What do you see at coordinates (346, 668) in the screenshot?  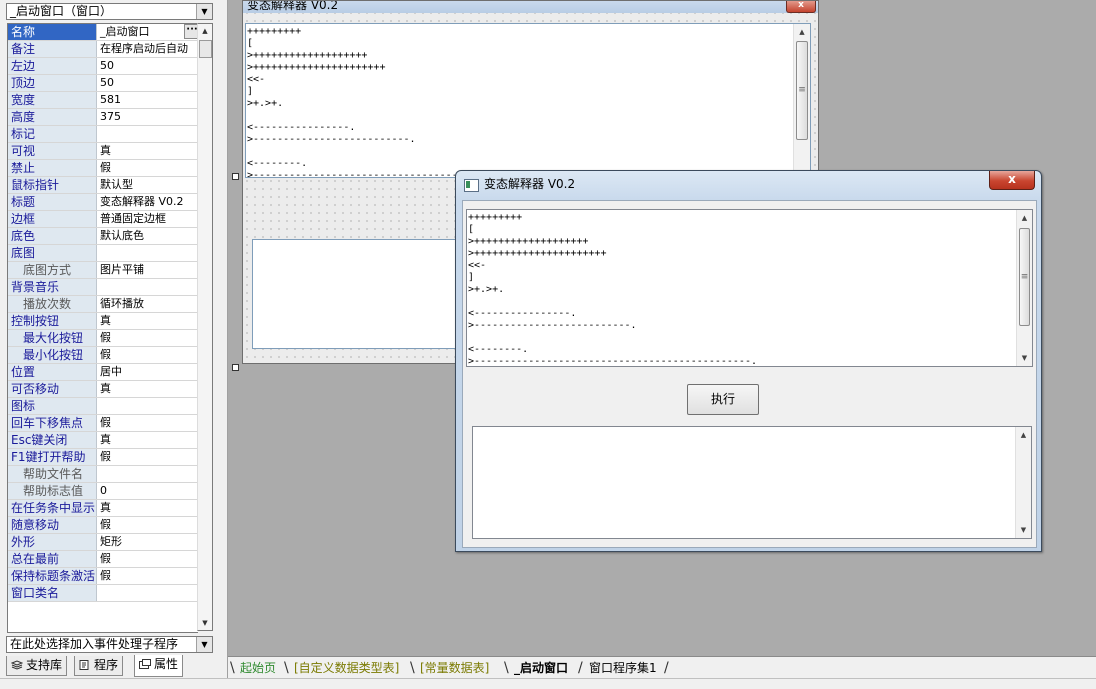 I see `tab-custom-types: [自定义数据类型表]` at bounding box center [346, 668].